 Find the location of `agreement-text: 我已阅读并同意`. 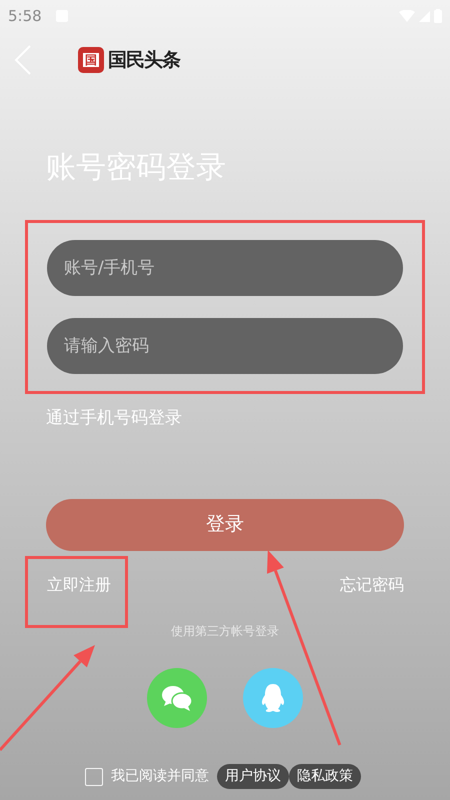

agreement-text: 我已阅读并同意 is located at coordinates (160, 776).